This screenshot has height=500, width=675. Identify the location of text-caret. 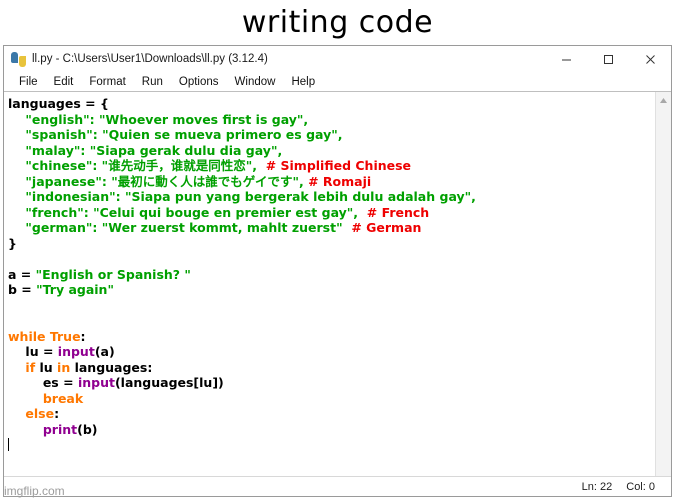
(8, 444).